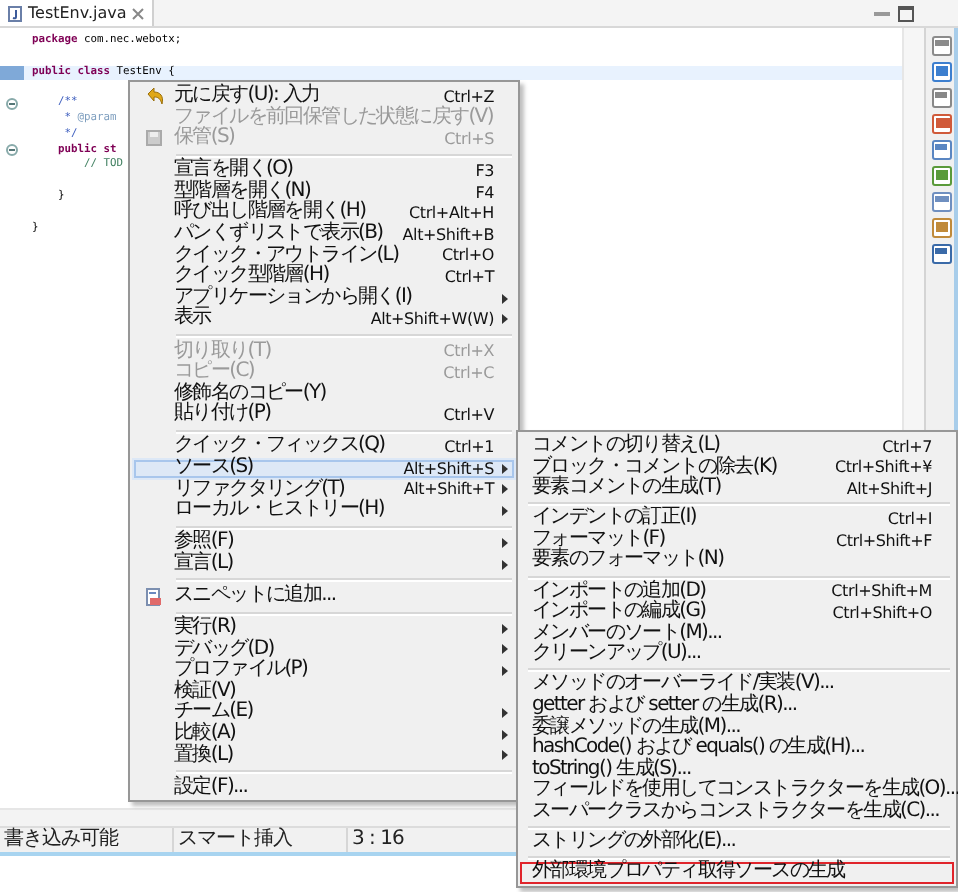 The height and width of the screenshot is (892, 958). Describe the element at coordinates (261, 840) in the screenshot. I see `status-text: スマート挿入` at that location.